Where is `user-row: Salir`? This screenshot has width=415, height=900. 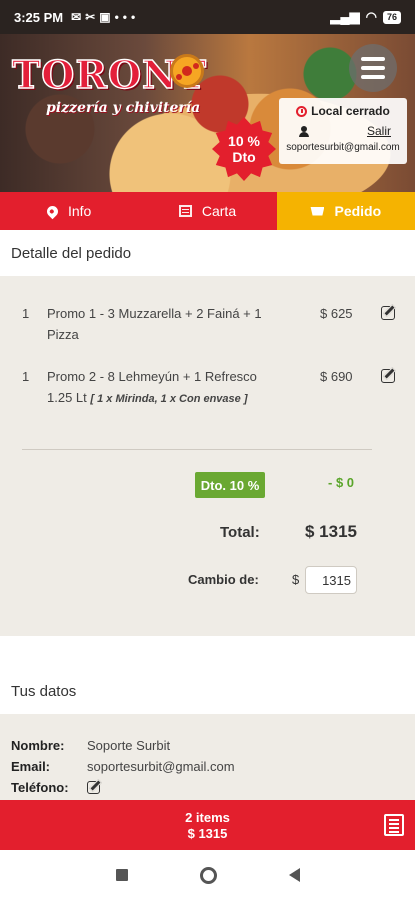
user-row: Salir is located at coordinates (343, 131).